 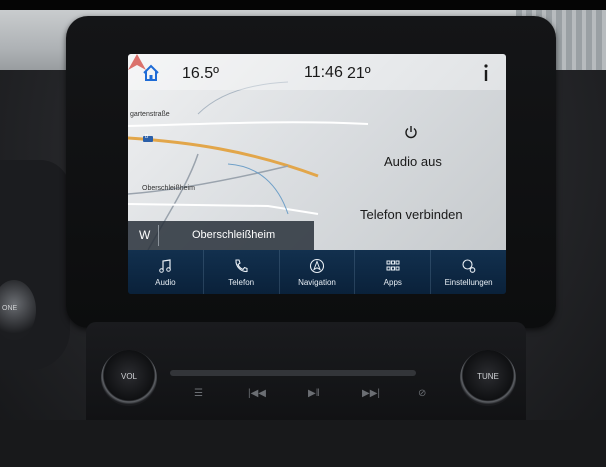 I want to click on location-divider, so click(x=158, y=235).